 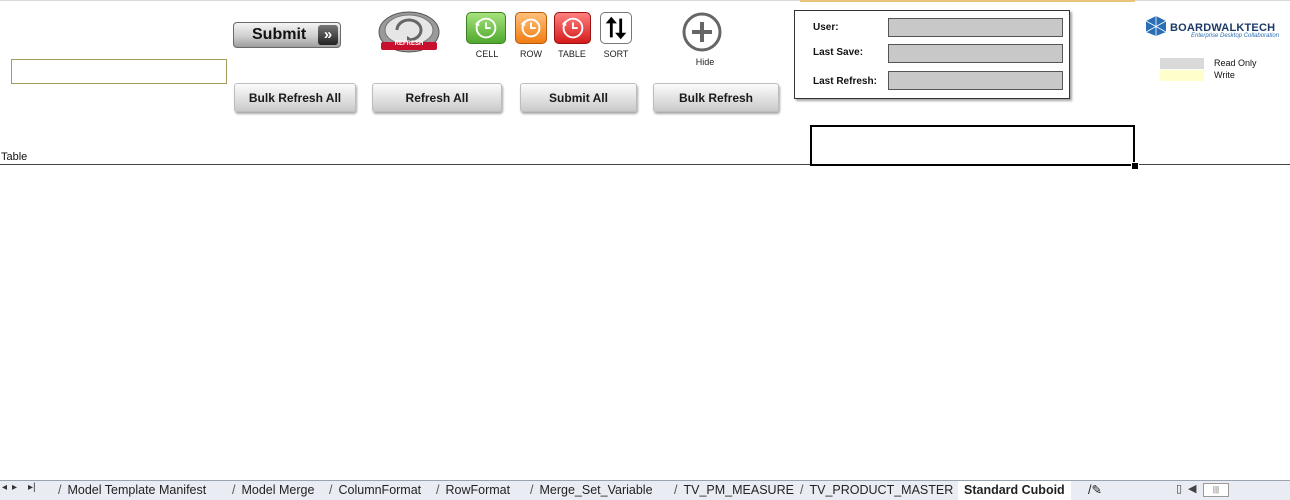 What do you see at coordinates (295, 97) in the screenshot?
I see `bulk-refresh-all-button: Bulk Refresh All` at bounding box center [295, 97].